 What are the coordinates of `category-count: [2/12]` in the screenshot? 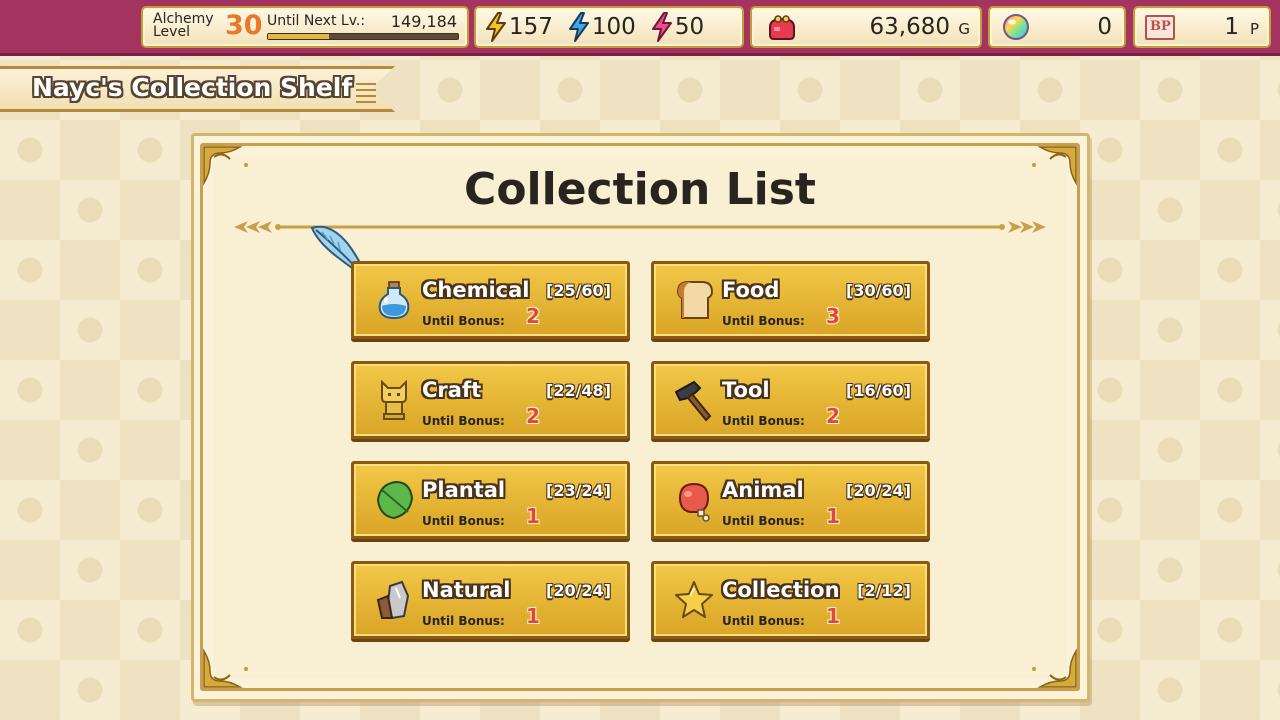 It's located at (884, 590).